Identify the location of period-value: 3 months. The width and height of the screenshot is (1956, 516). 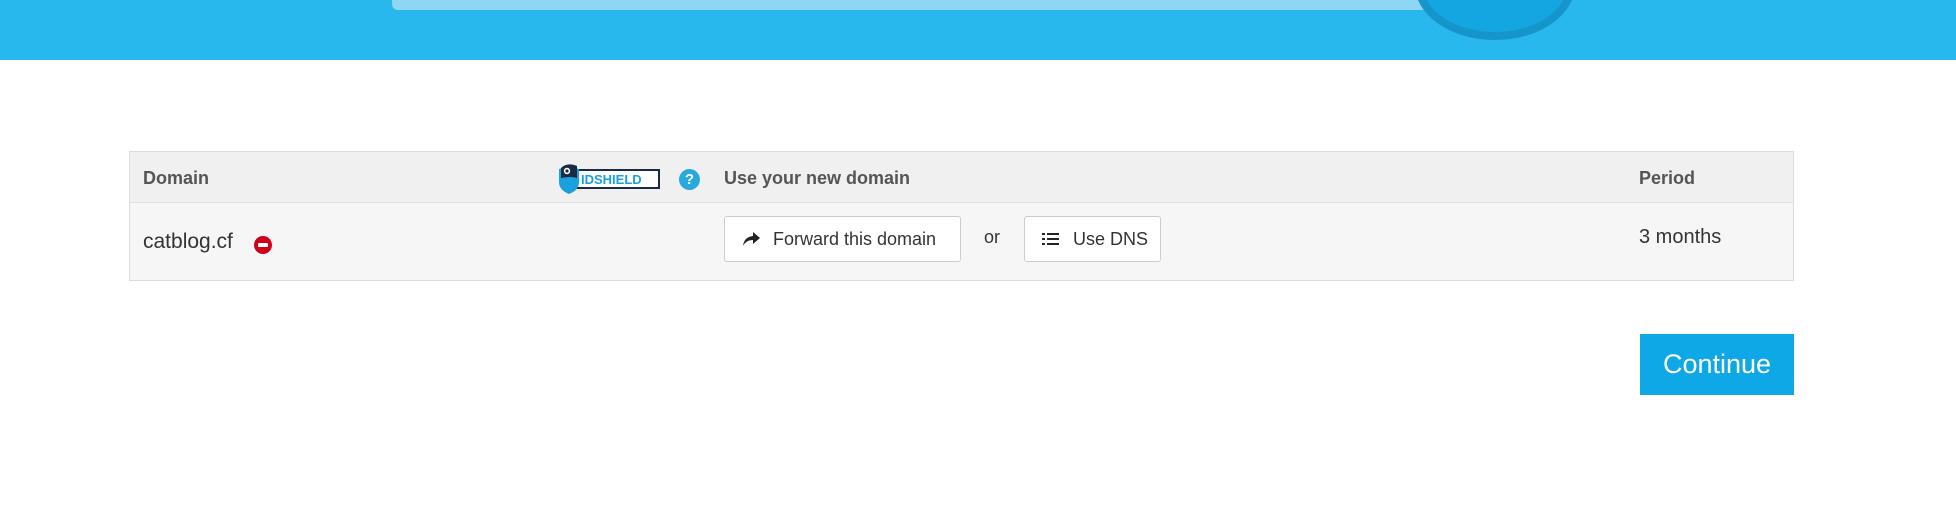
(1680, 237).